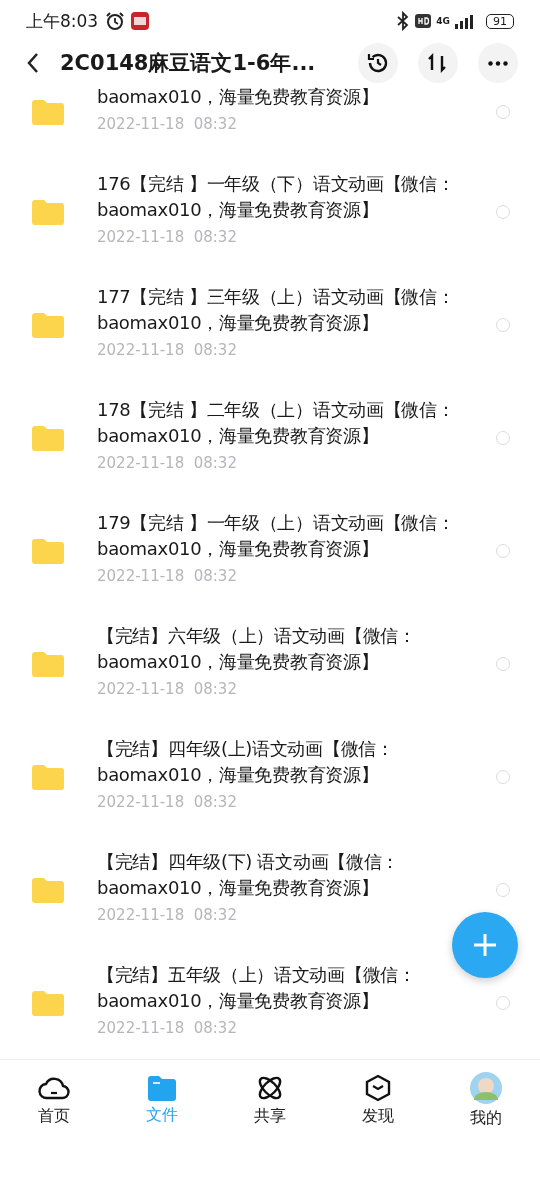  I want to click on file-name: 177【完结 】三年级（上）语文动画【微信：, so click(276, 297).